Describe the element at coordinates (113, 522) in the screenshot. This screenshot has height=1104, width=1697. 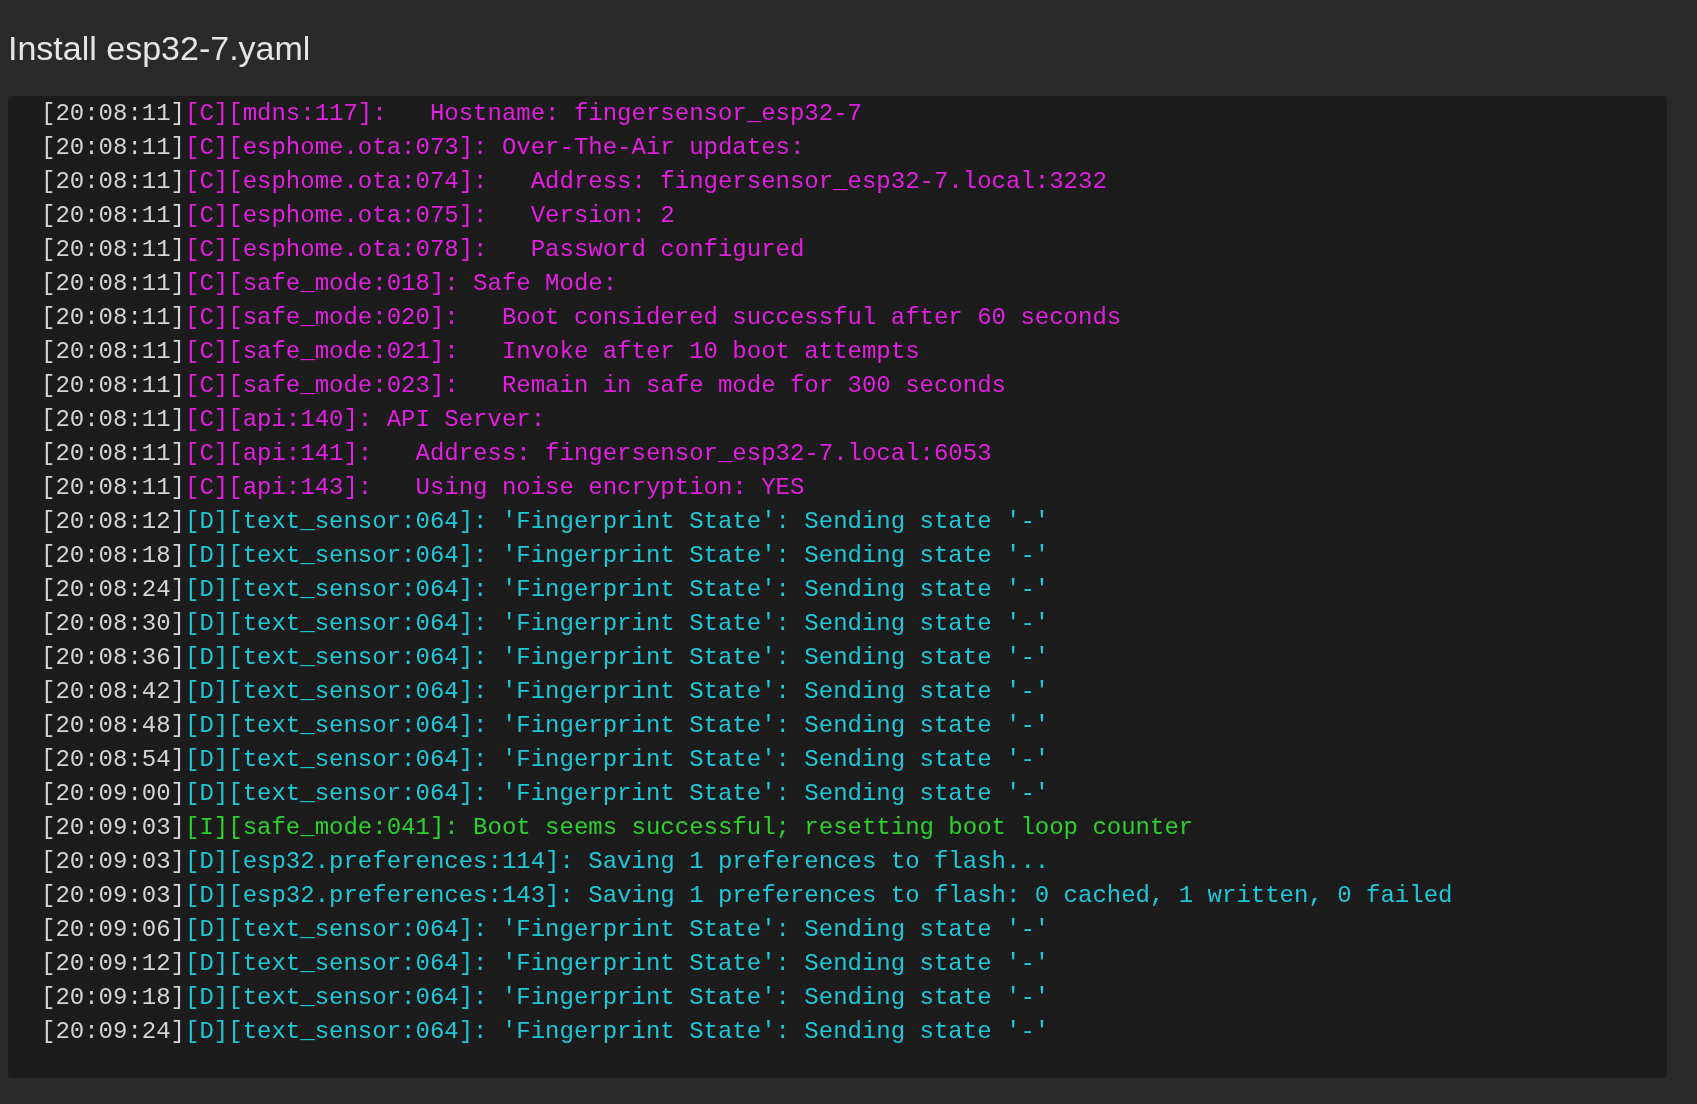
I see `log-timestamp: [20:08:12]` at that location.